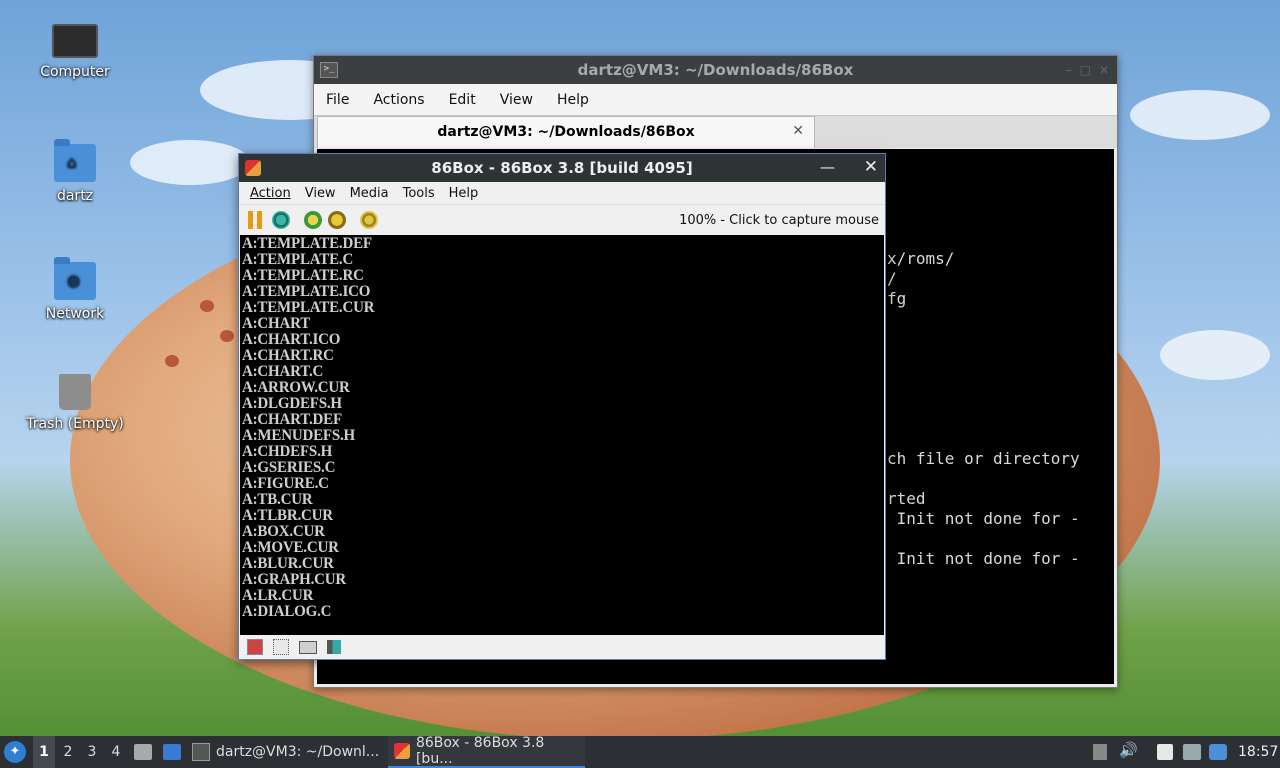 The height and width of the screenshot is (768, 1280). I want to click on desktop-icon-computer: Computer, so click(75, 52).